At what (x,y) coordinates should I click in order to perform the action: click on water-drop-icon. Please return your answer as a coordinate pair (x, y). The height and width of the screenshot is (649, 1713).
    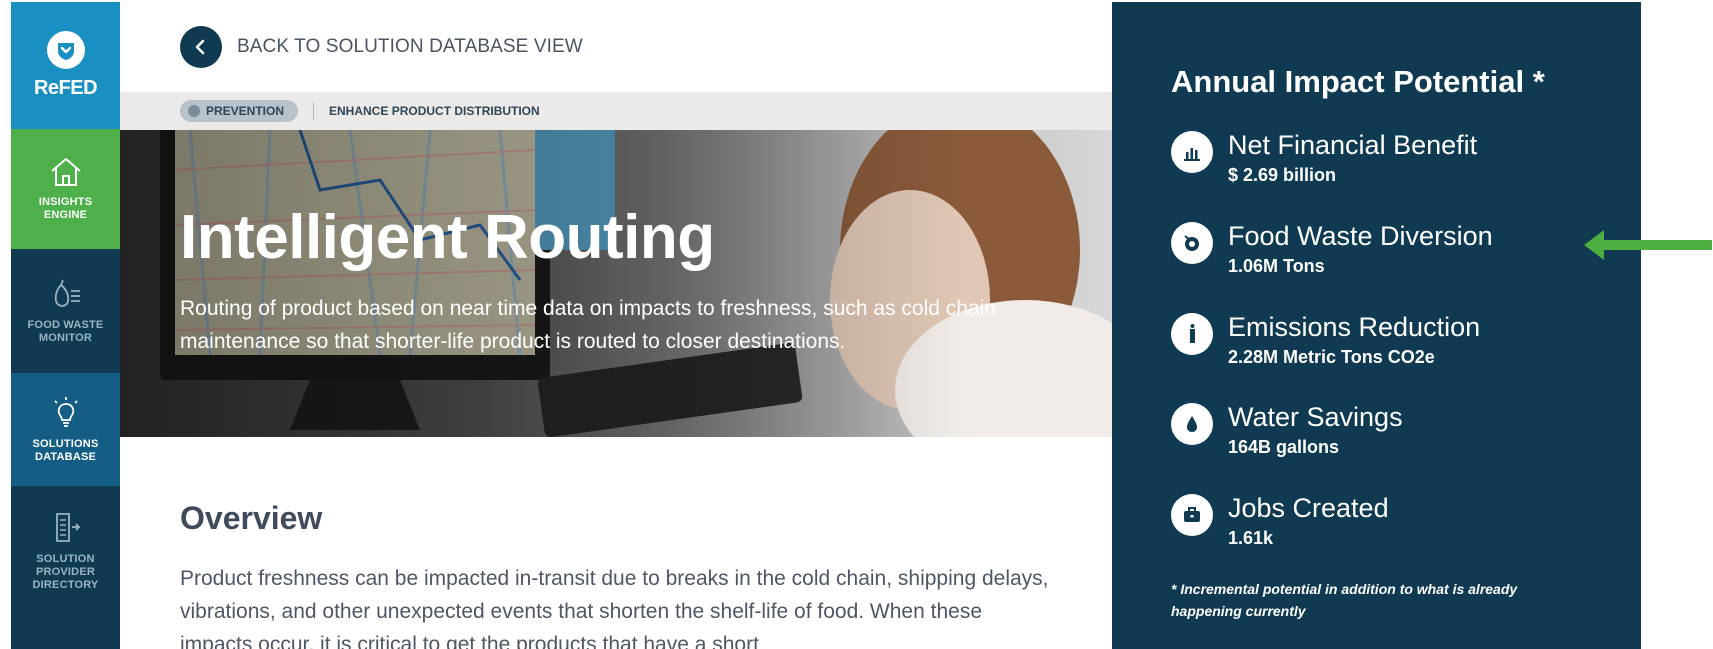
    Looking at the image, I should click on (1192, 424).